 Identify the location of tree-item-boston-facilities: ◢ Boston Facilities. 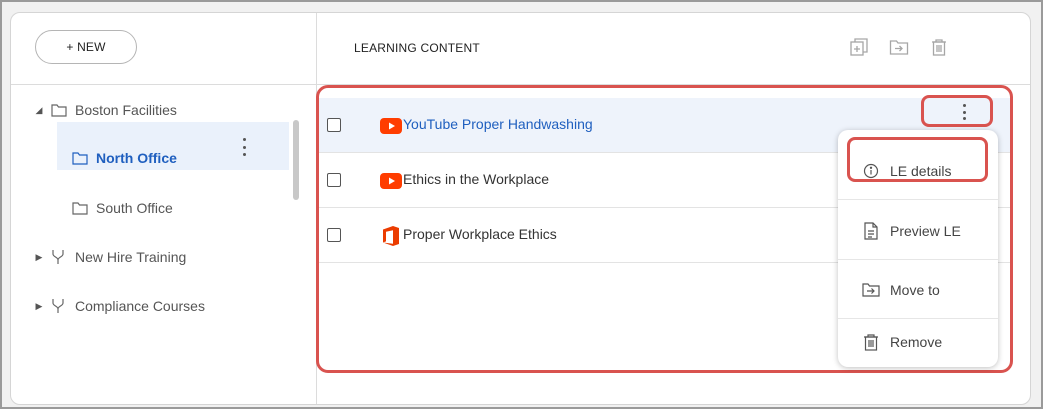
(105, 110).